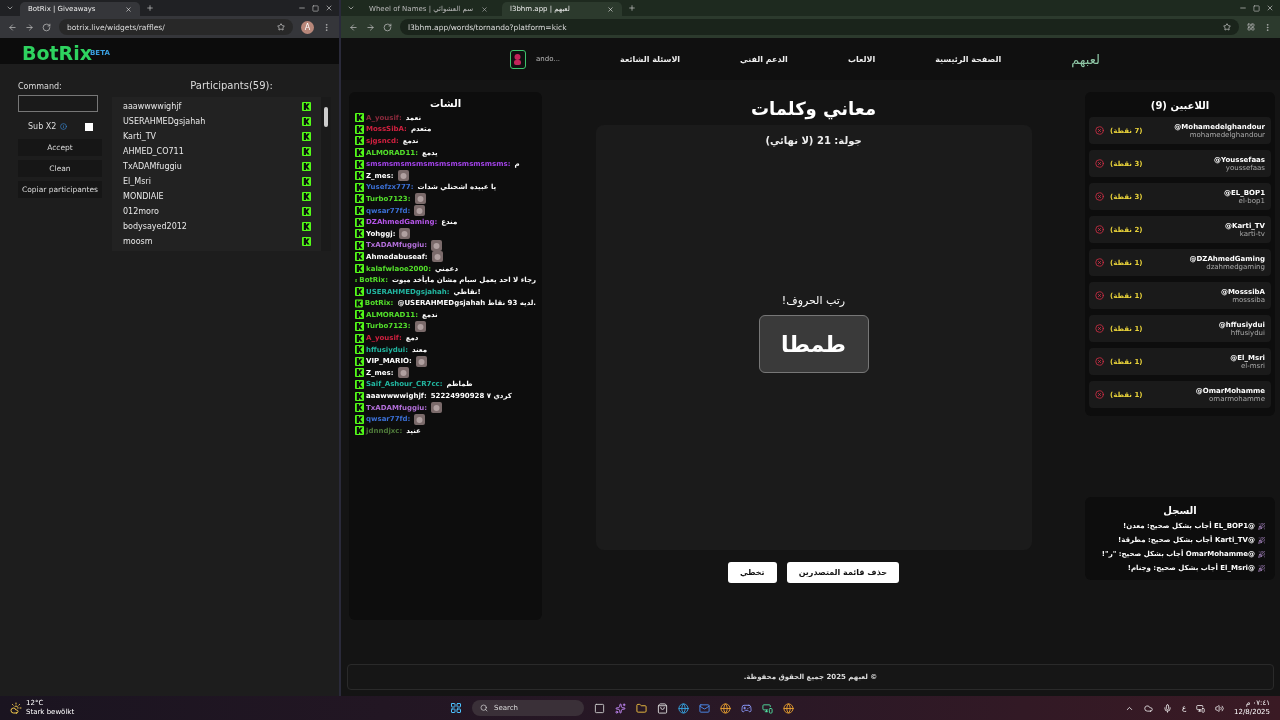 The width and height of the screenshot is (1280, 720). What do you see at coordinates (1167, 708) in the screenshot?
I see `microphone-icon` at bounding box center [1167, 708].